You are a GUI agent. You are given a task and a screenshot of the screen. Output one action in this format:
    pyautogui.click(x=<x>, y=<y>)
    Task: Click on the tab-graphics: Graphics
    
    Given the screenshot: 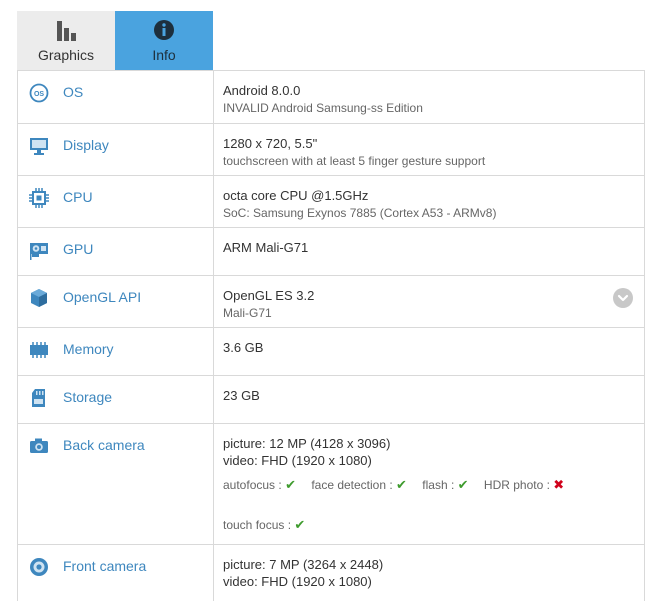 What is the action you would take?
    pyautogui.click(x=66, y=40)
    